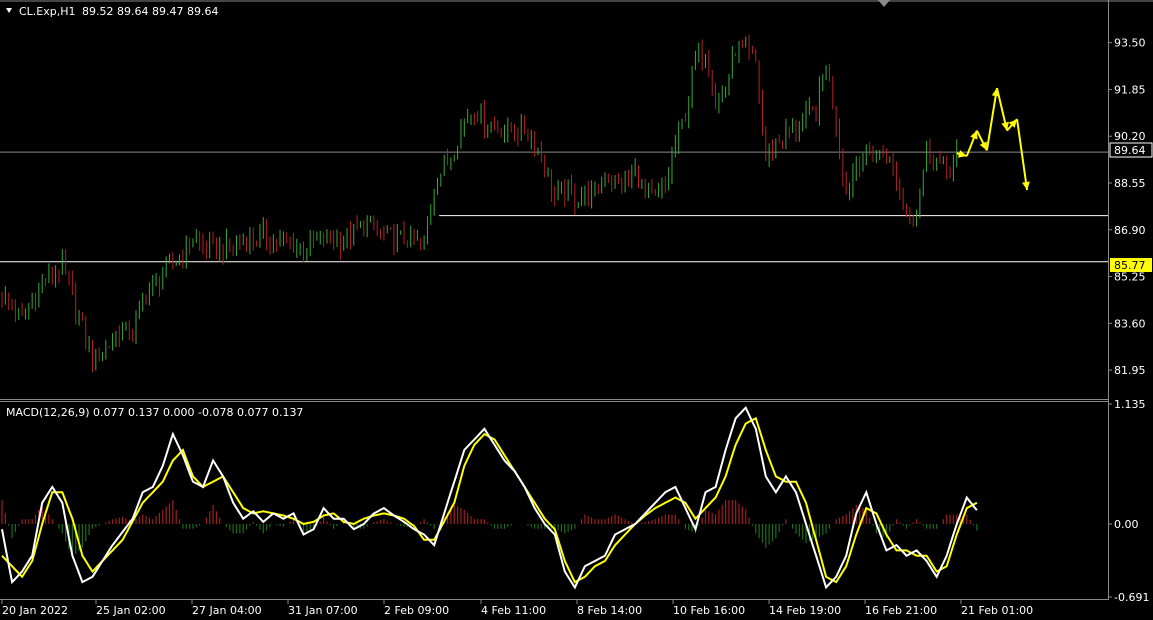 Image resolution: width=1153 pixels, height=620 pixels. Describe the element at coordinates (1130, 183) in the screenshot. I see `price-tick-label: 88.55` at that location.